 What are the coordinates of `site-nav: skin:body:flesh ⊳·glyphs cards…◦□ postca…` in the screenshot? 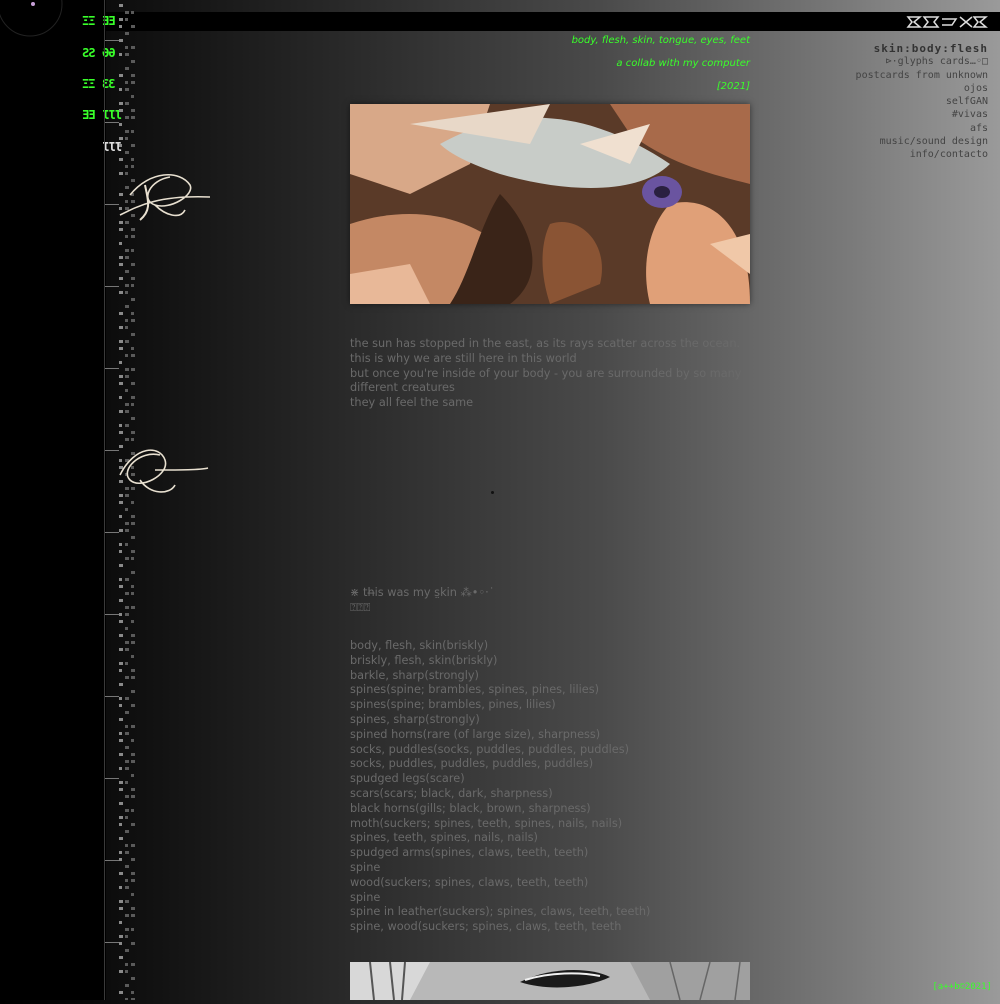 It's located at (922, 102).